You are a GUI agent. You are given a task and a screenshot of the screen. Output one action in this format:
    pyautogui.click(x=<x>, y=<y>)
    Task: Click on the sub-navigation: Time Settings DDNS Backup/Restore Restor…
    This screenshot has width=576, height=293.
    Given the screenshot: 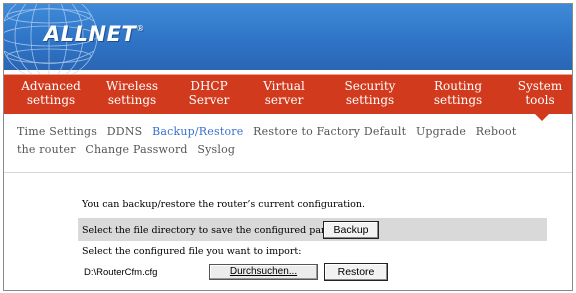 What is the action you would take?
    pyautogui.click(x=277, y=141)
    